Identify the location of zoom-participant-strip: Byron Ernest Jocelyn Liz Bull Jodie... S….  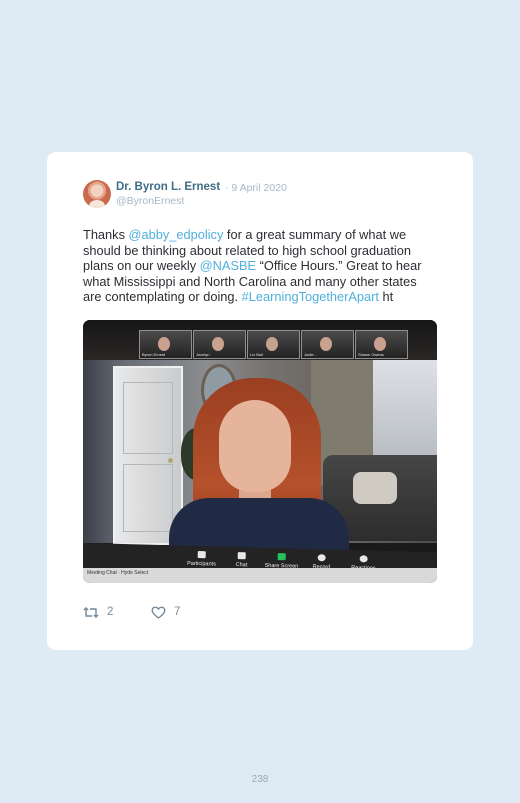
(260, 340).